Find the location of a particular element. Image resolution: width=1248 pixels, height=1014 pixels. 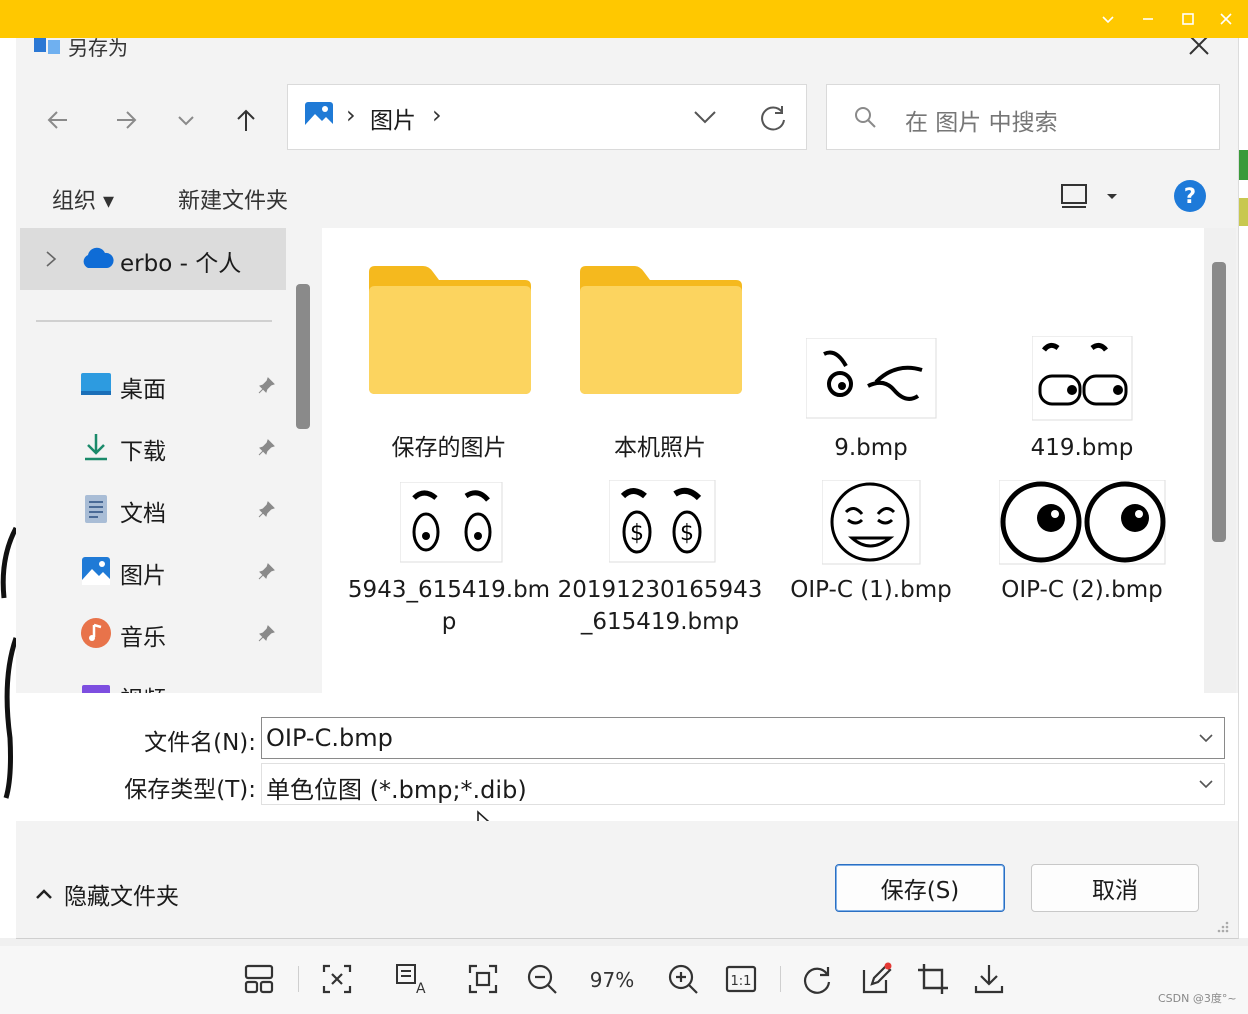

resize-grip-icon is located at coordinates (1222, 927).